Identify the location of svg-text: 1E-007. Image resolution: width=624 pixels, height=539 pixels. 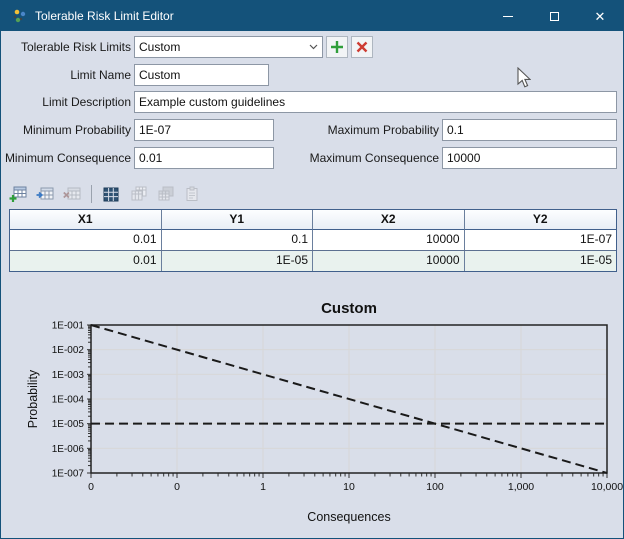
(68, 474).